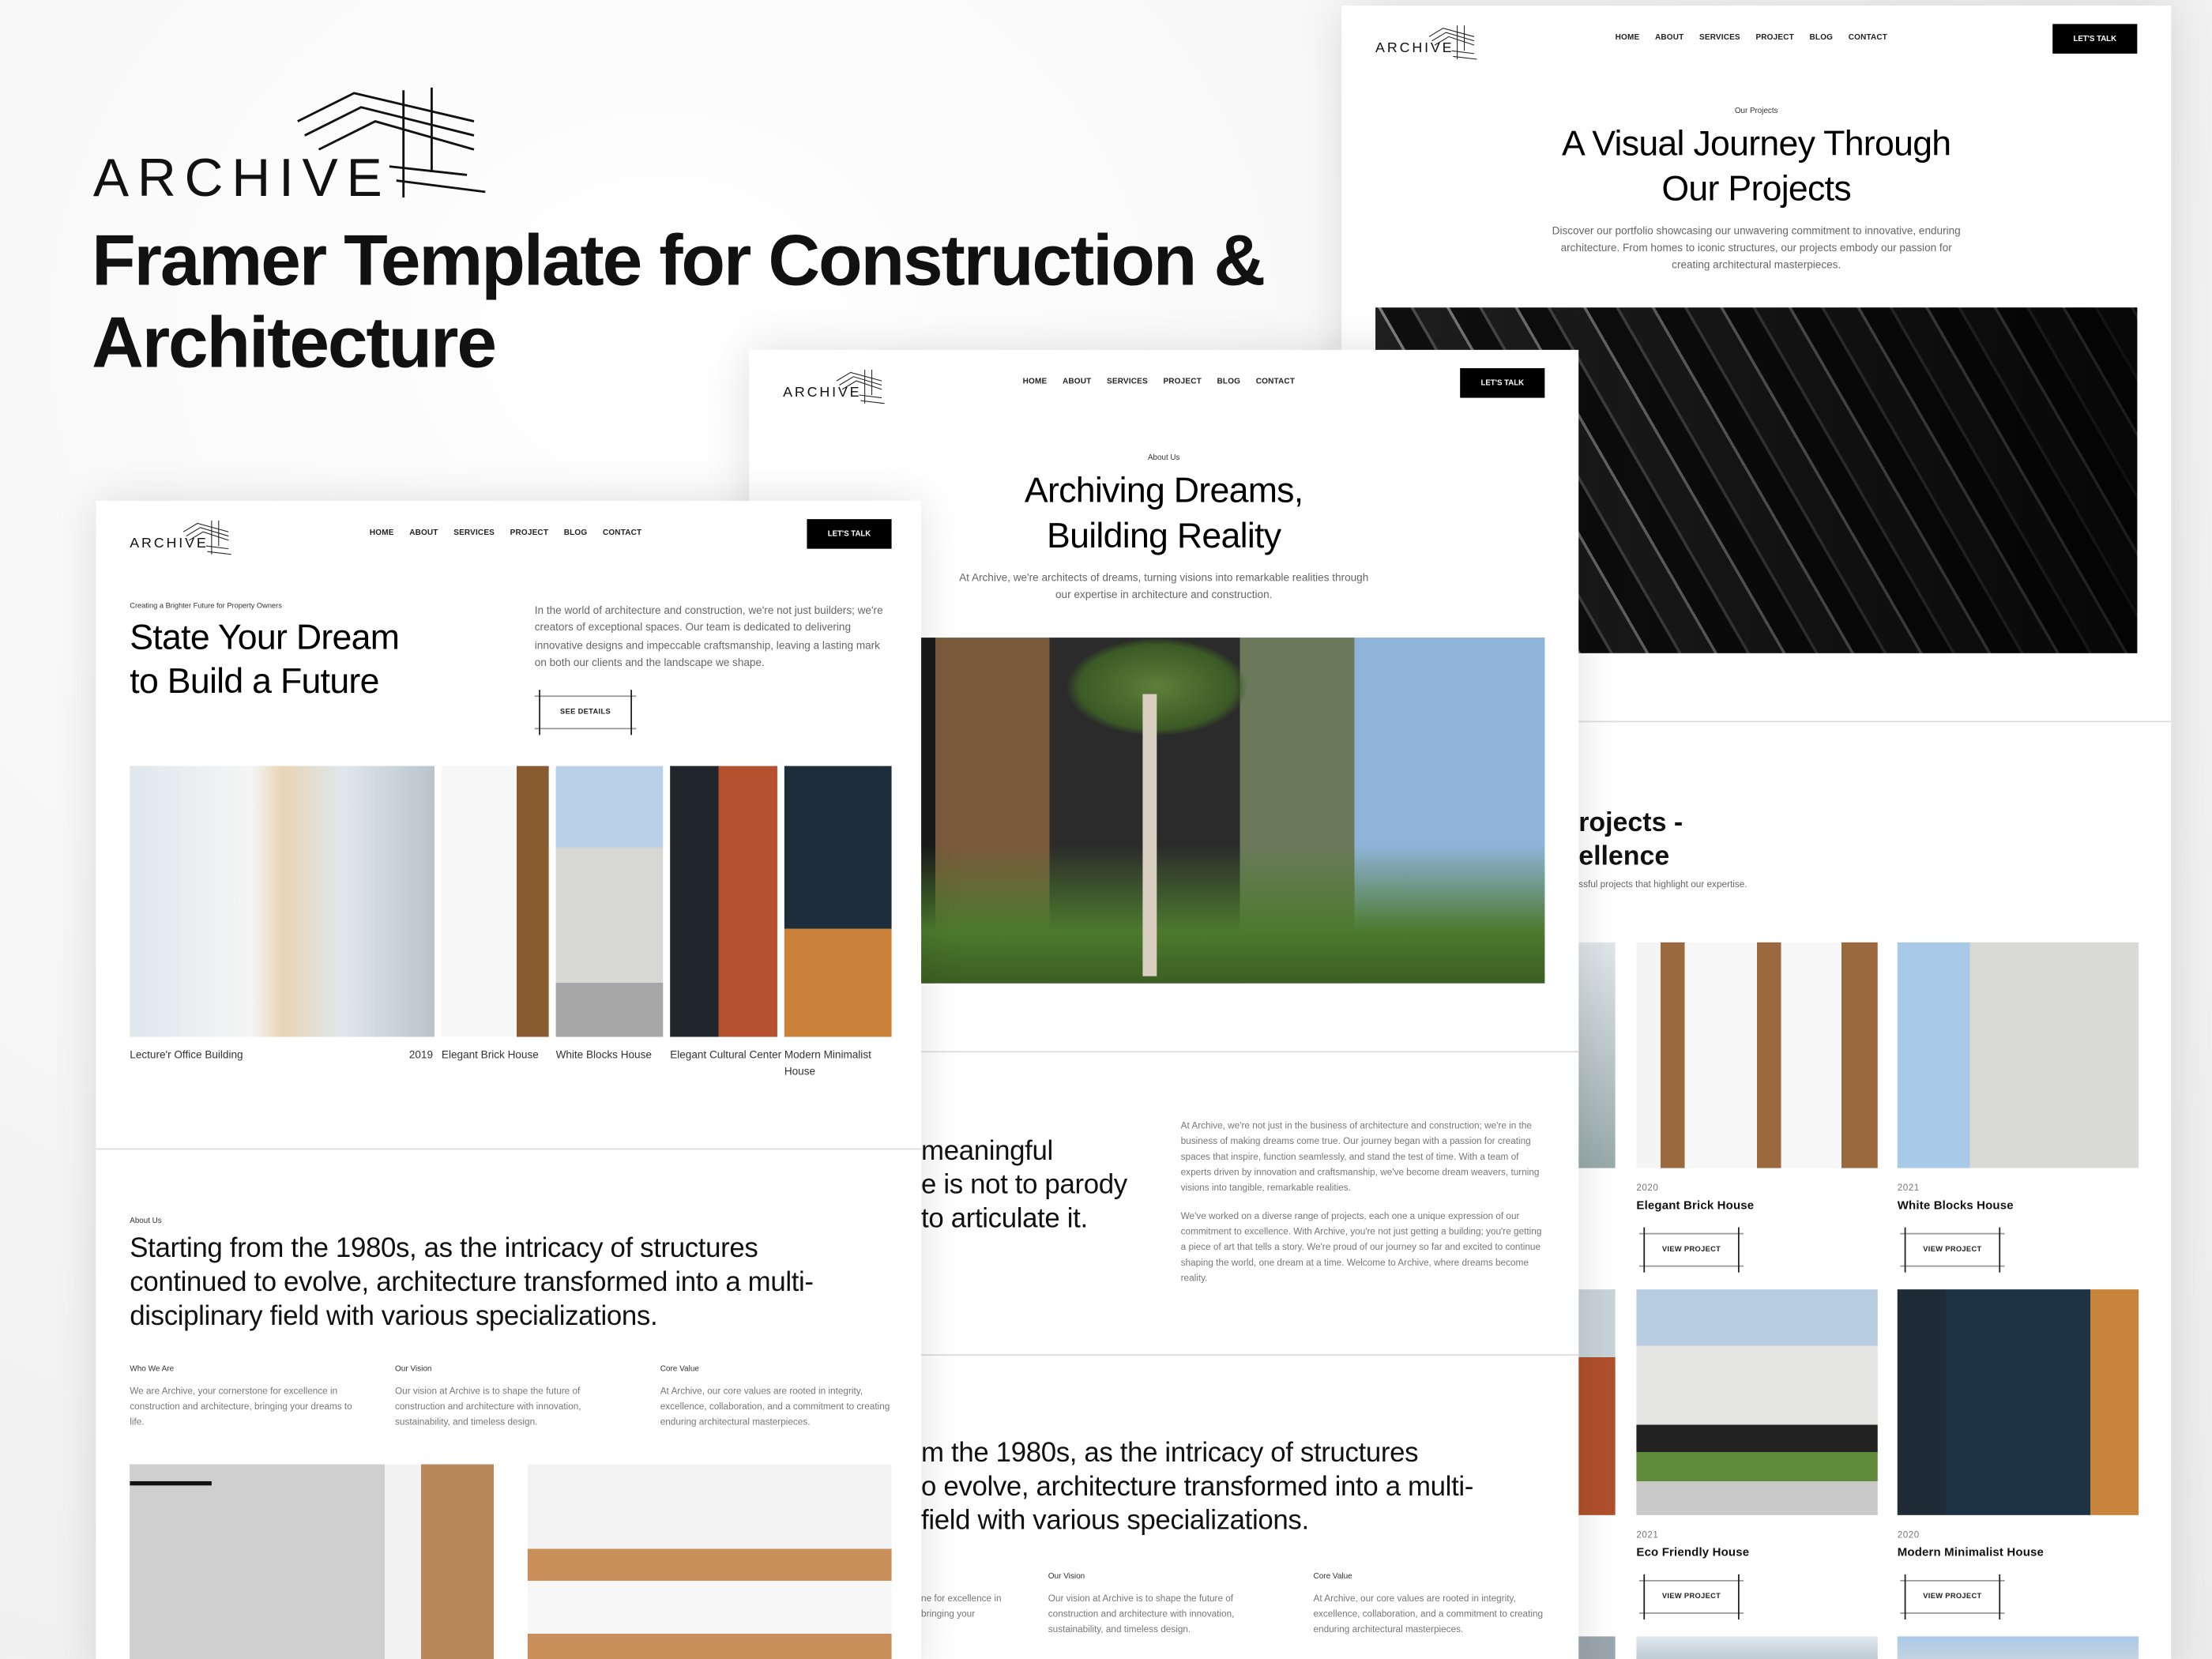 The height and width of the screenshot is (1659, 2212). What do you see at coordinates (726, 1055) in the screenshot?
I see `gallery-caption: Elegant Cultural Center` at bounding box center [726, 1055].